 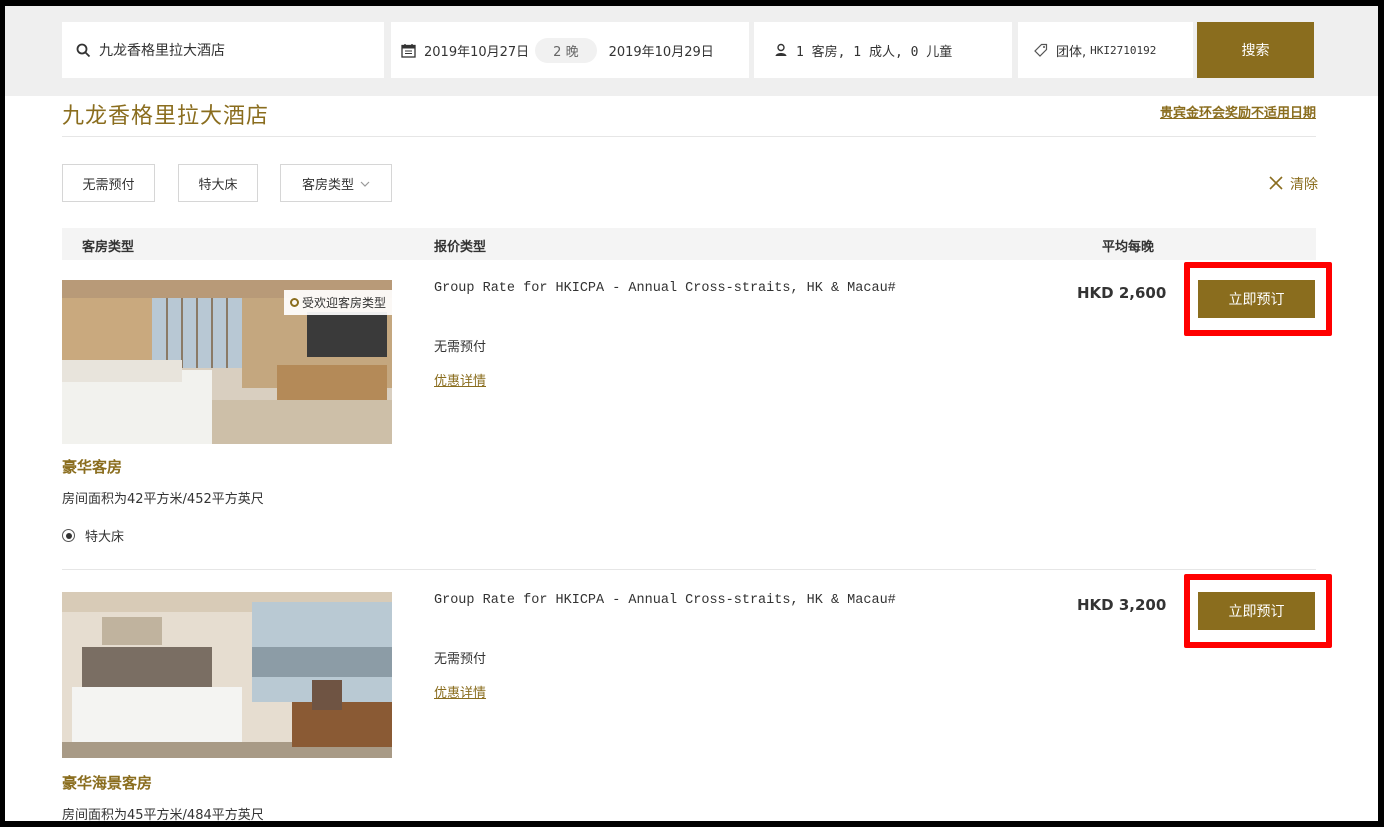 I want to click on header-room-type: 客房类型, so click(x=108, y=247).